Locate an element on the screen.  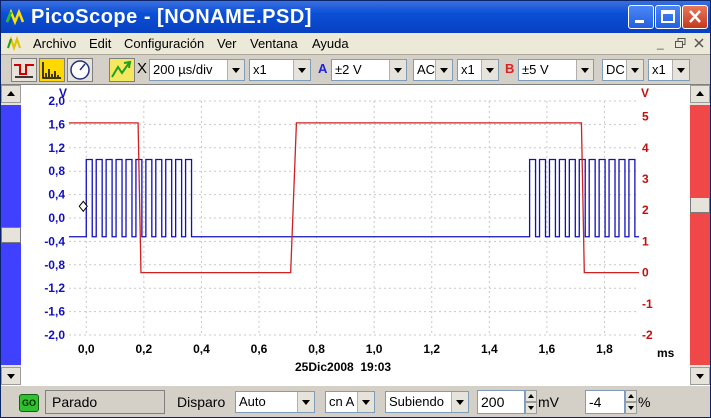
maximize-button is located at coordinates (668, 17).